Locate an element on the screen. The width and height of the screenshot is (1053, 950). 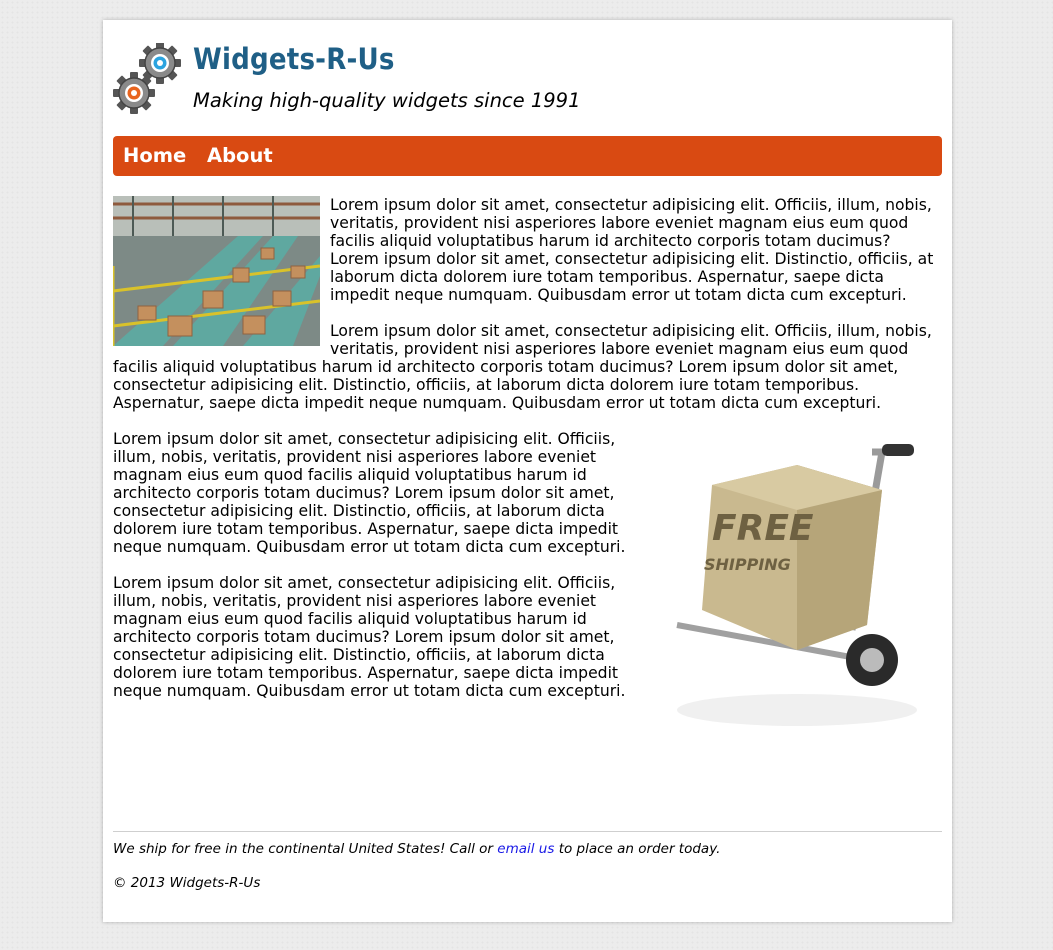
nav-about-link: About is located at coordinates (240, 155).